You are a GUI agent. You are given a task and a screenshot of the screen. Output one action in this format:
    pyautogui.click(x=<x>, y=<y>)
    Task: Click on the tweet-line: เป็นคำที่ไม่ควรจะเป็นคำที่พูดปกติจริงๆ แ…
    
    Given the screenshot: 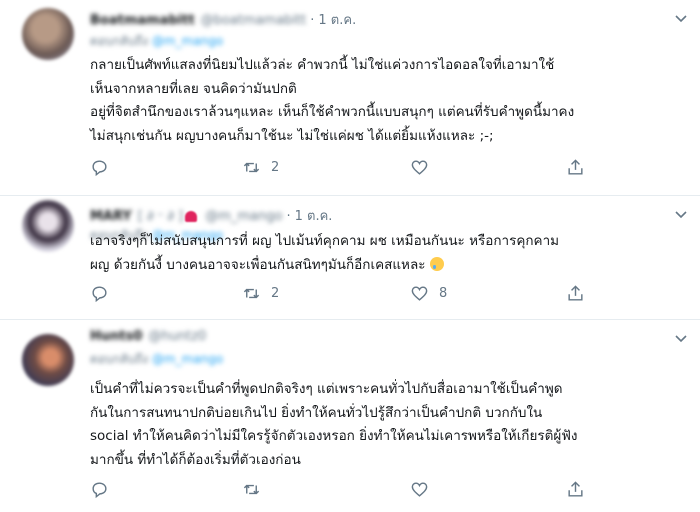 What is the action you would take?
    pyautogui.click(x=326, y=389)
    